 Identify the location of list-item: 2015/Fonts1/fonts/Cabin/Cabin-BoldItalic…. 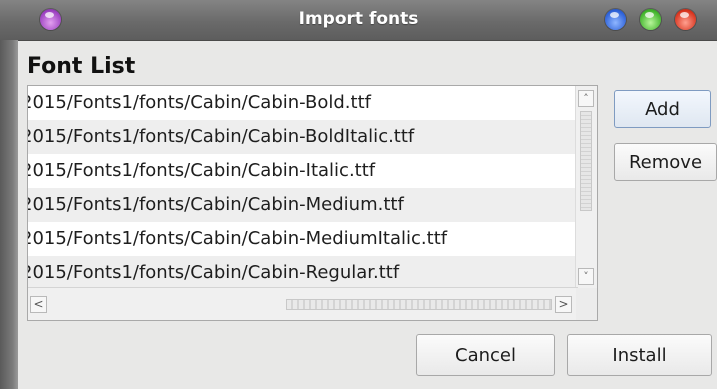
(303, 137).